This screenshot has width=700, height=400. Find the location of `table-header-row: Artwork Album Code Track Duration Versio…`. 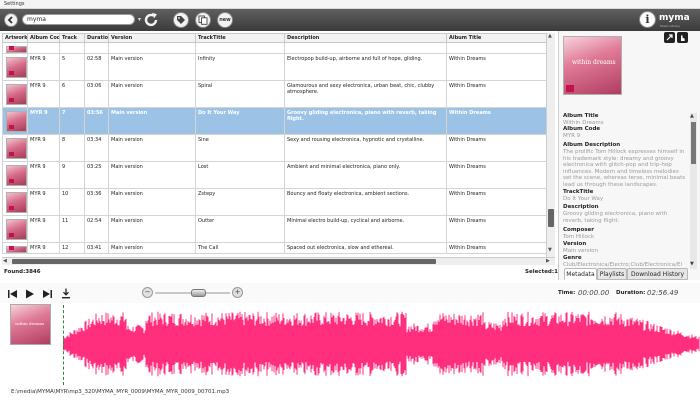

table-header-row: Artwork Album Code Track Duration Versio… is located at coordinates (278, 38).